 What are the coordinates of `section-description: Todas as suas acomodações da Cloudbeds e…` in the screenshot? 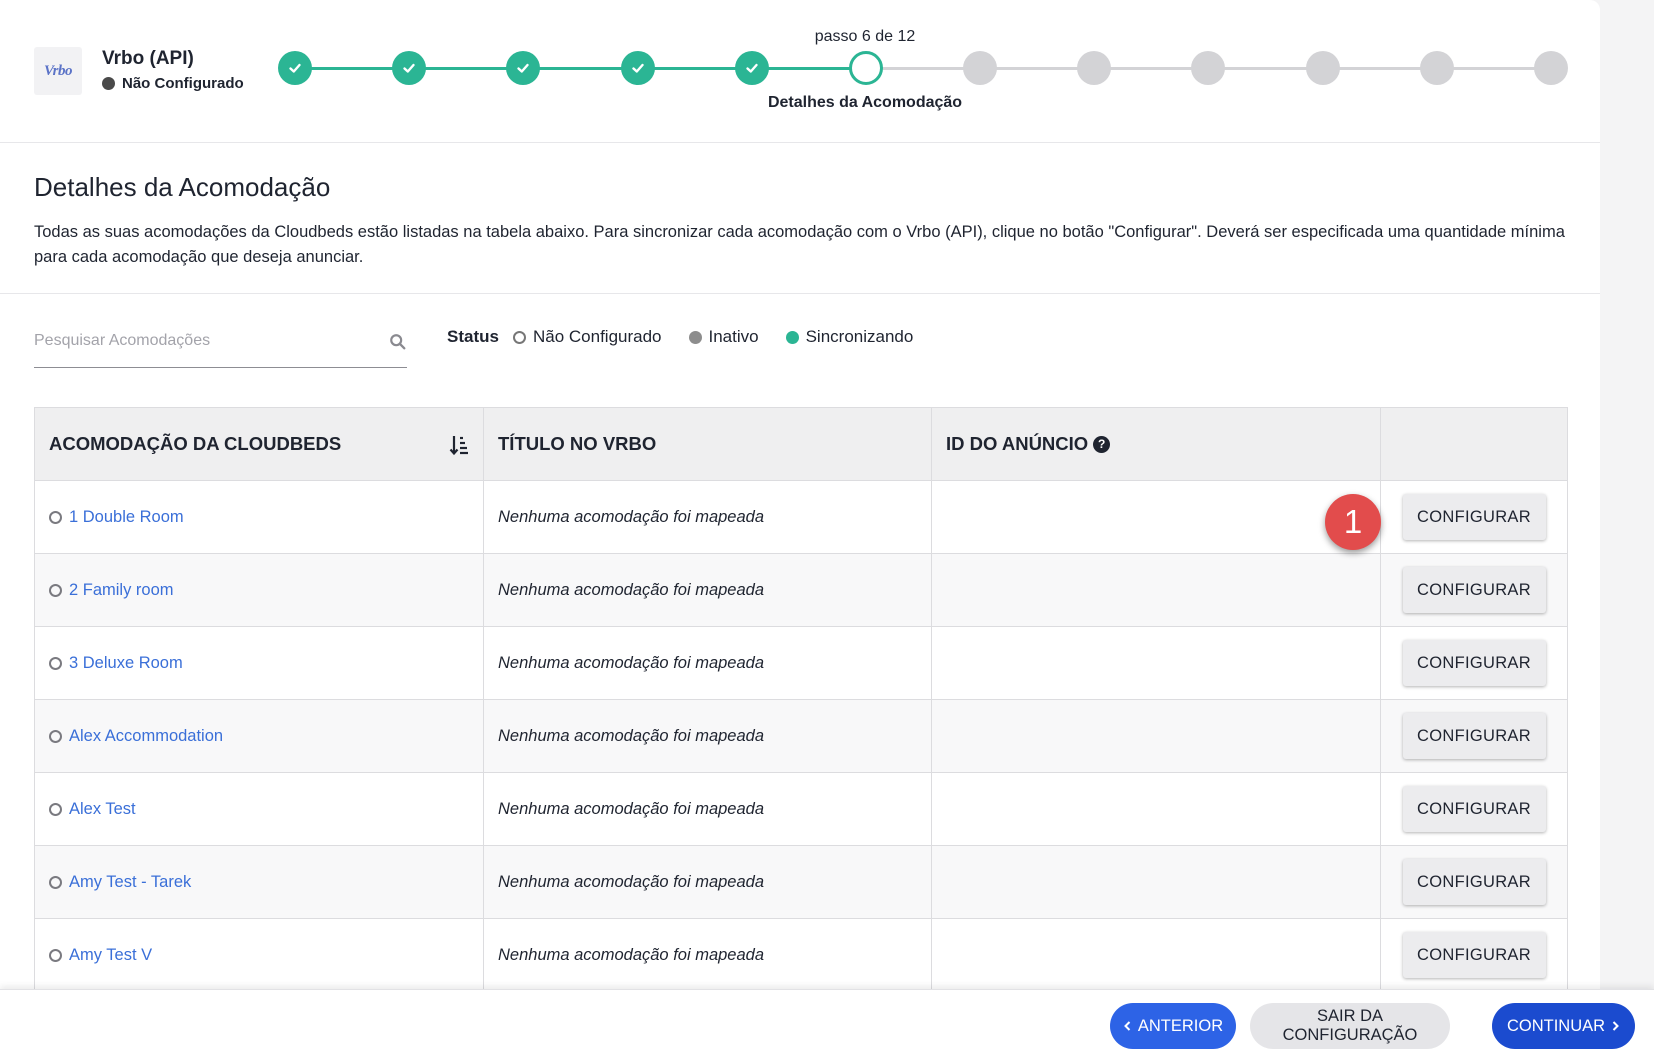 It's located at (799, 244).